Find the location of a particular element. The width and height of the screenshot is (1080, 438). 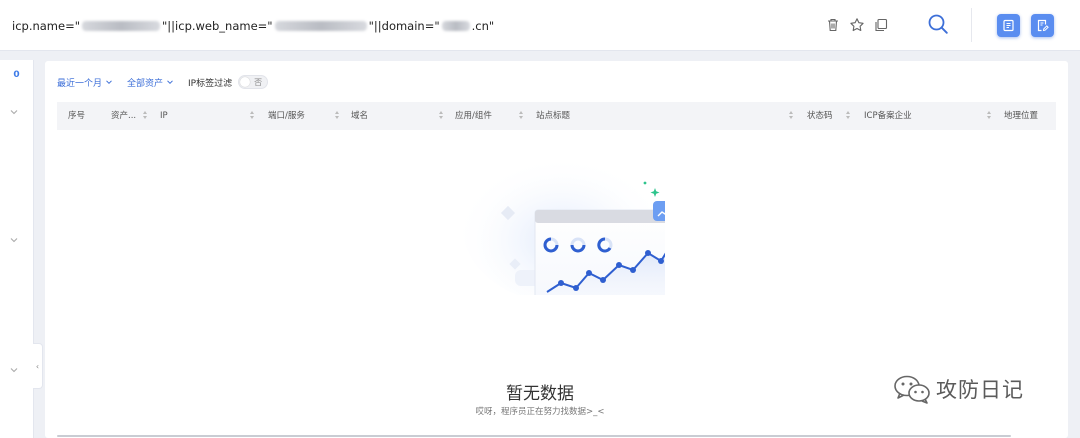

horizontal-scrollbar is located at coordinates (534, 436).